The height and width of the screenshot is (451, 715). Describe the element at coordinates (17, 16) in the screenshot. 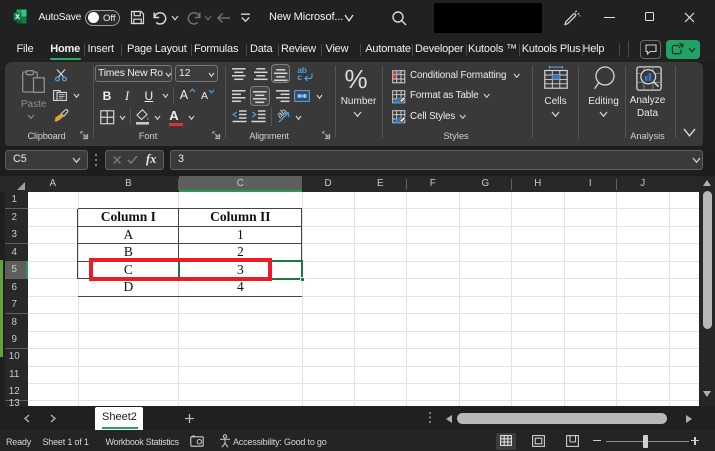

I see `svg-text: X` at that location.